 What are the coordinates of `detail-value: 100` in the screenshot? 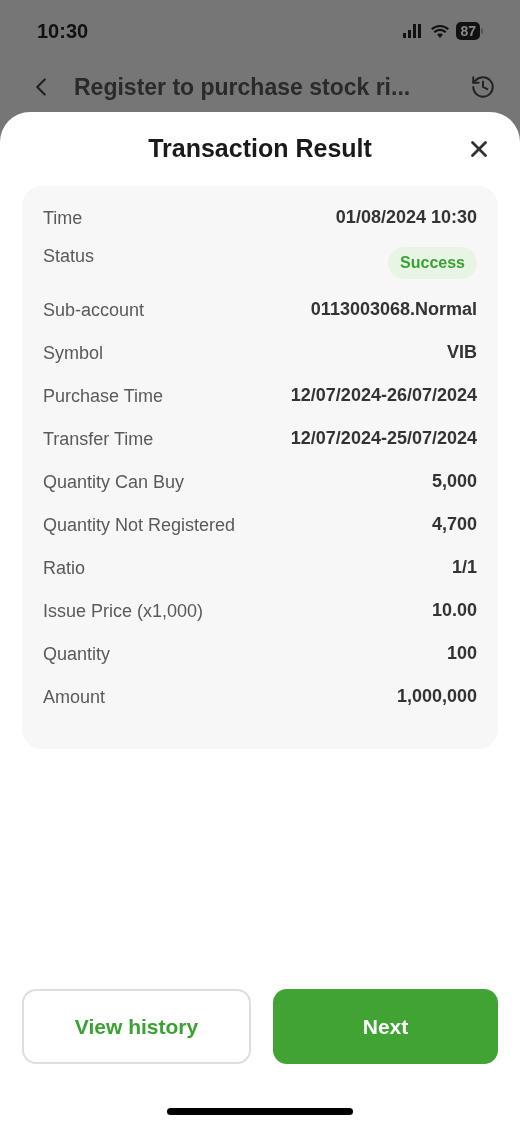 It's located at (461, 653).